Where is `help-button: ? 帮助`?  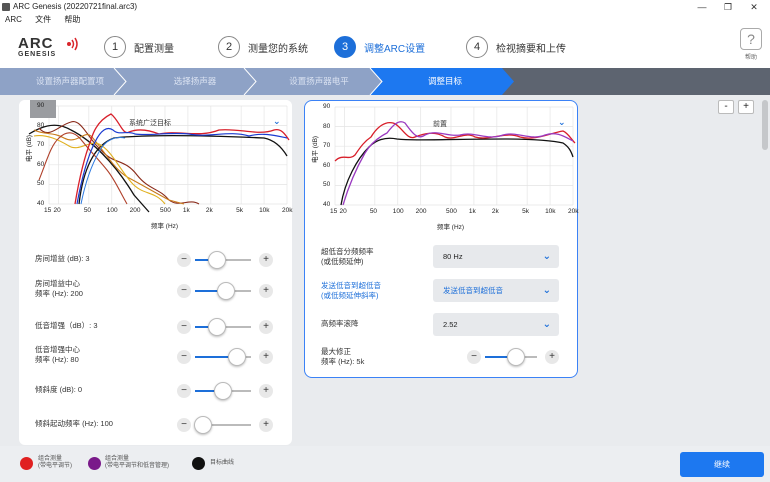 help-button: ? 帮助 is located at coordinates (751, 46).